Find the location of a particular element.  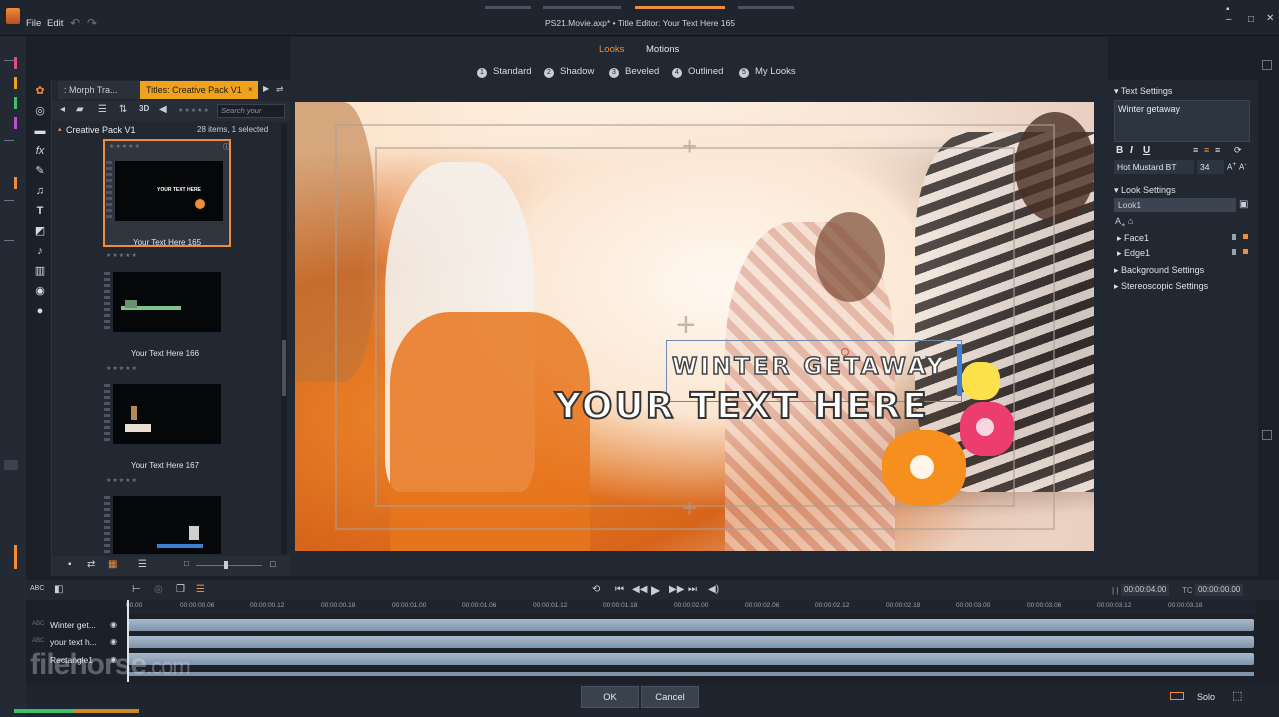

library-home-icon: ✿ is located at coordinates (40, 91).